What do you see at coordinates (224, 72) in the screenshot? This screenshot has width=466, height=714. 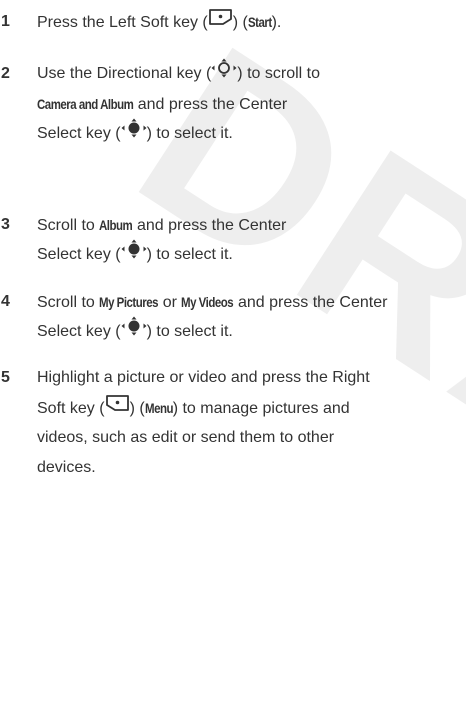 I see `directional-key-icon` at bounding box center [224, 72].